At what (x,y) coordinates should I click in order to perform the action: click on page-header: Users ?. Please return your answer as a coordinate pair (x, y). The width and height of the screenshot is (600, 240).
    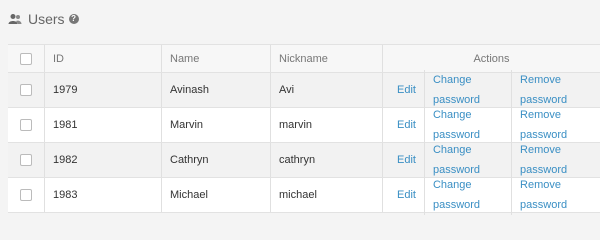
    Looking at the image, I should click on (43, 19).